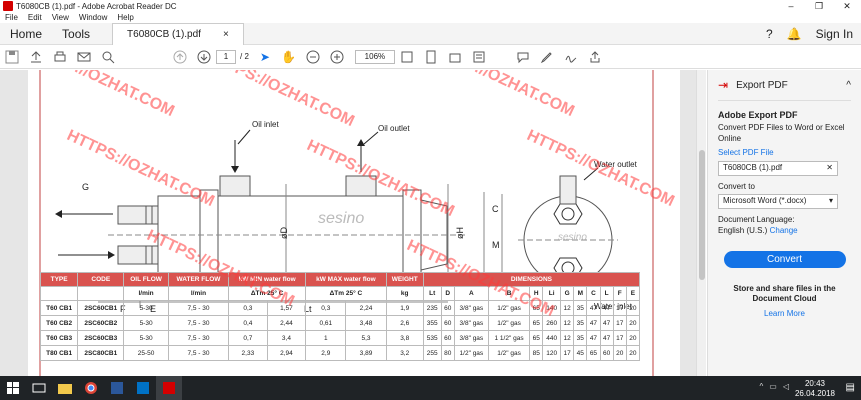  What do you see at coordinates (784, 259) in the screenshot?
I see `convert-button: Convert` at bounding box center [784, 259].